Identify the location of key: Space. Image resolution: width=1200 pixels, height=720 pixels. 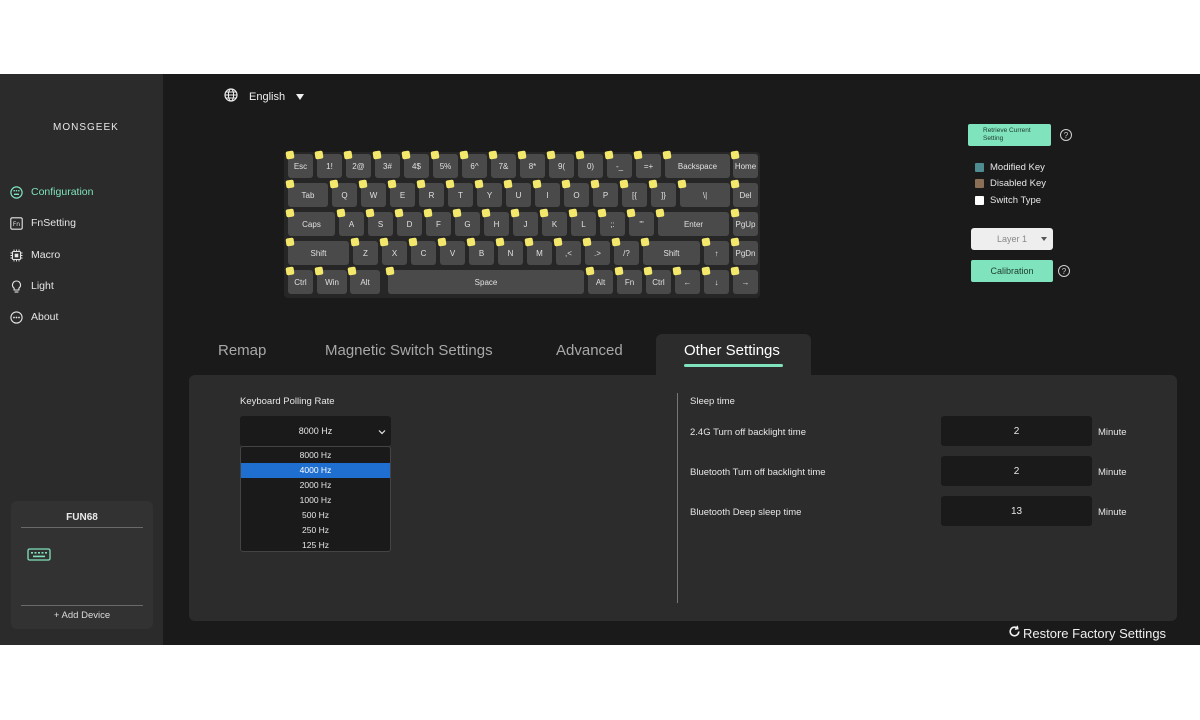
(486, 282).